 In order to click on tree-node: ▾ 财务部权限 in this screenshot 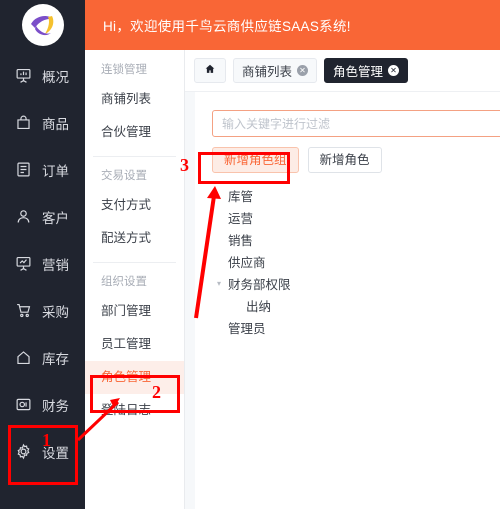, I will do `click(347, 283)`.